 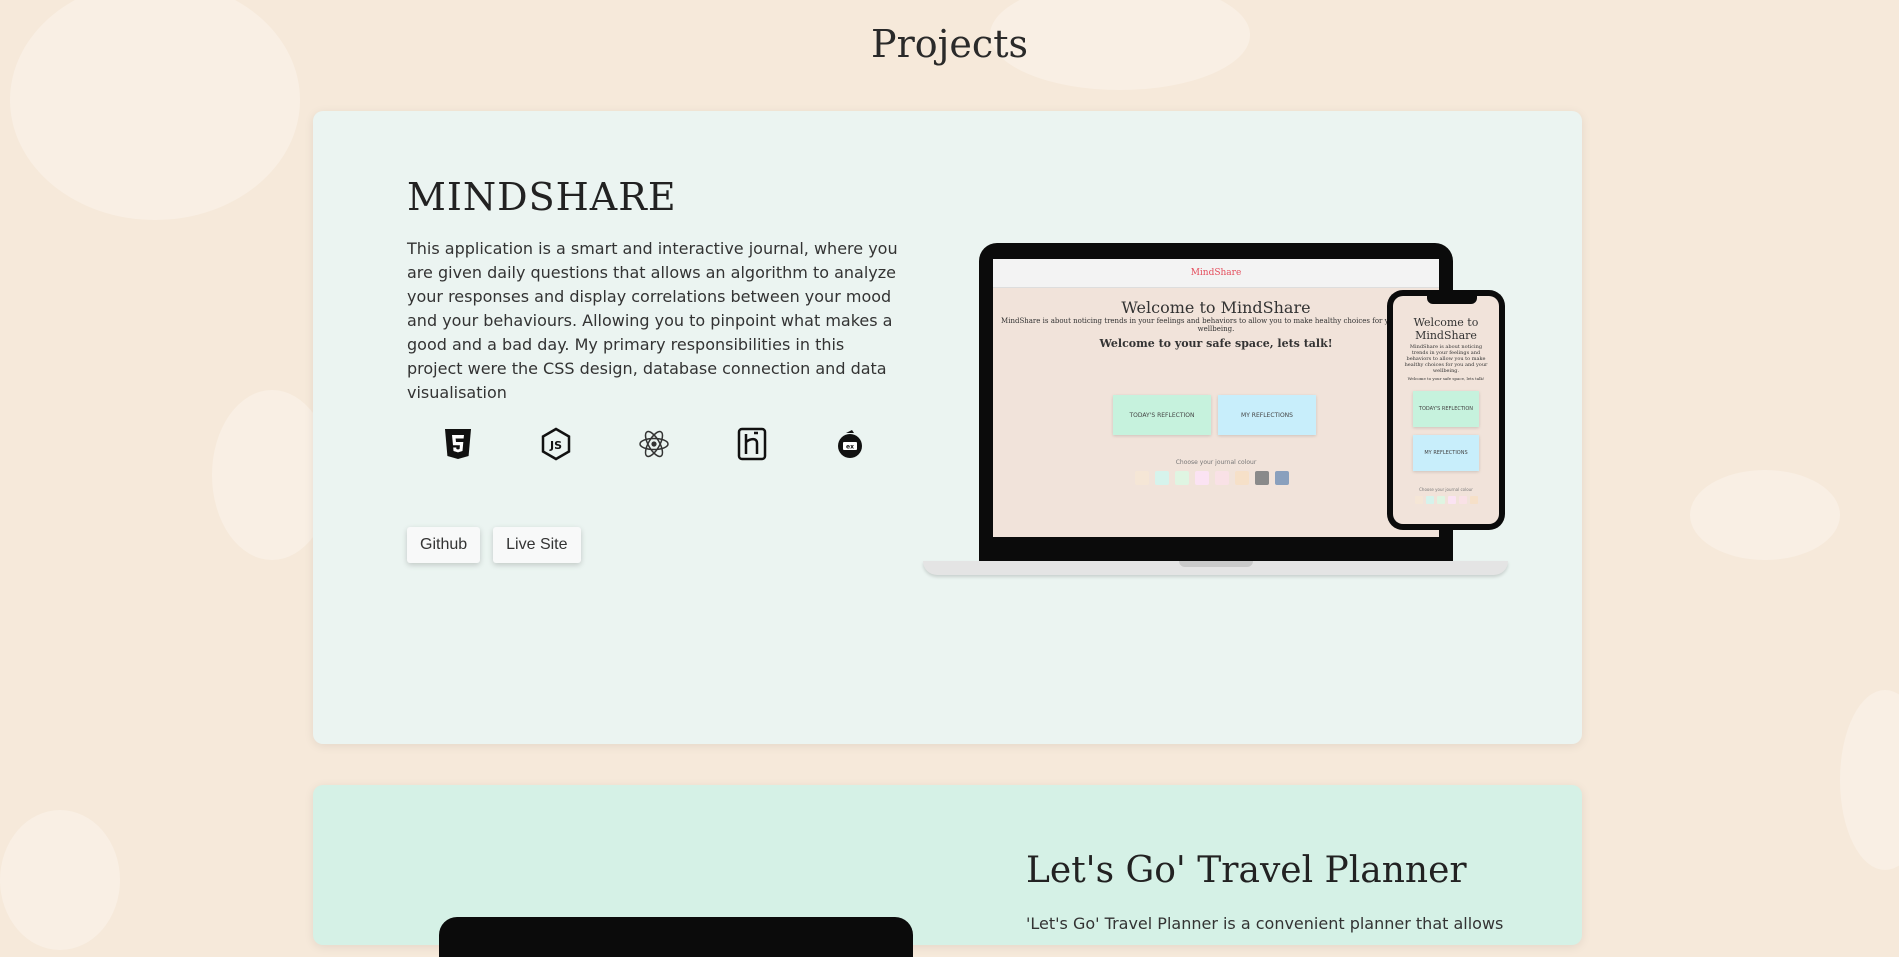 What do you see at coordinates (1446, 329) in the screenshot?
I see `phone-mockup-heading: Welcome to MindShare` at bounding box center [1446, 329].